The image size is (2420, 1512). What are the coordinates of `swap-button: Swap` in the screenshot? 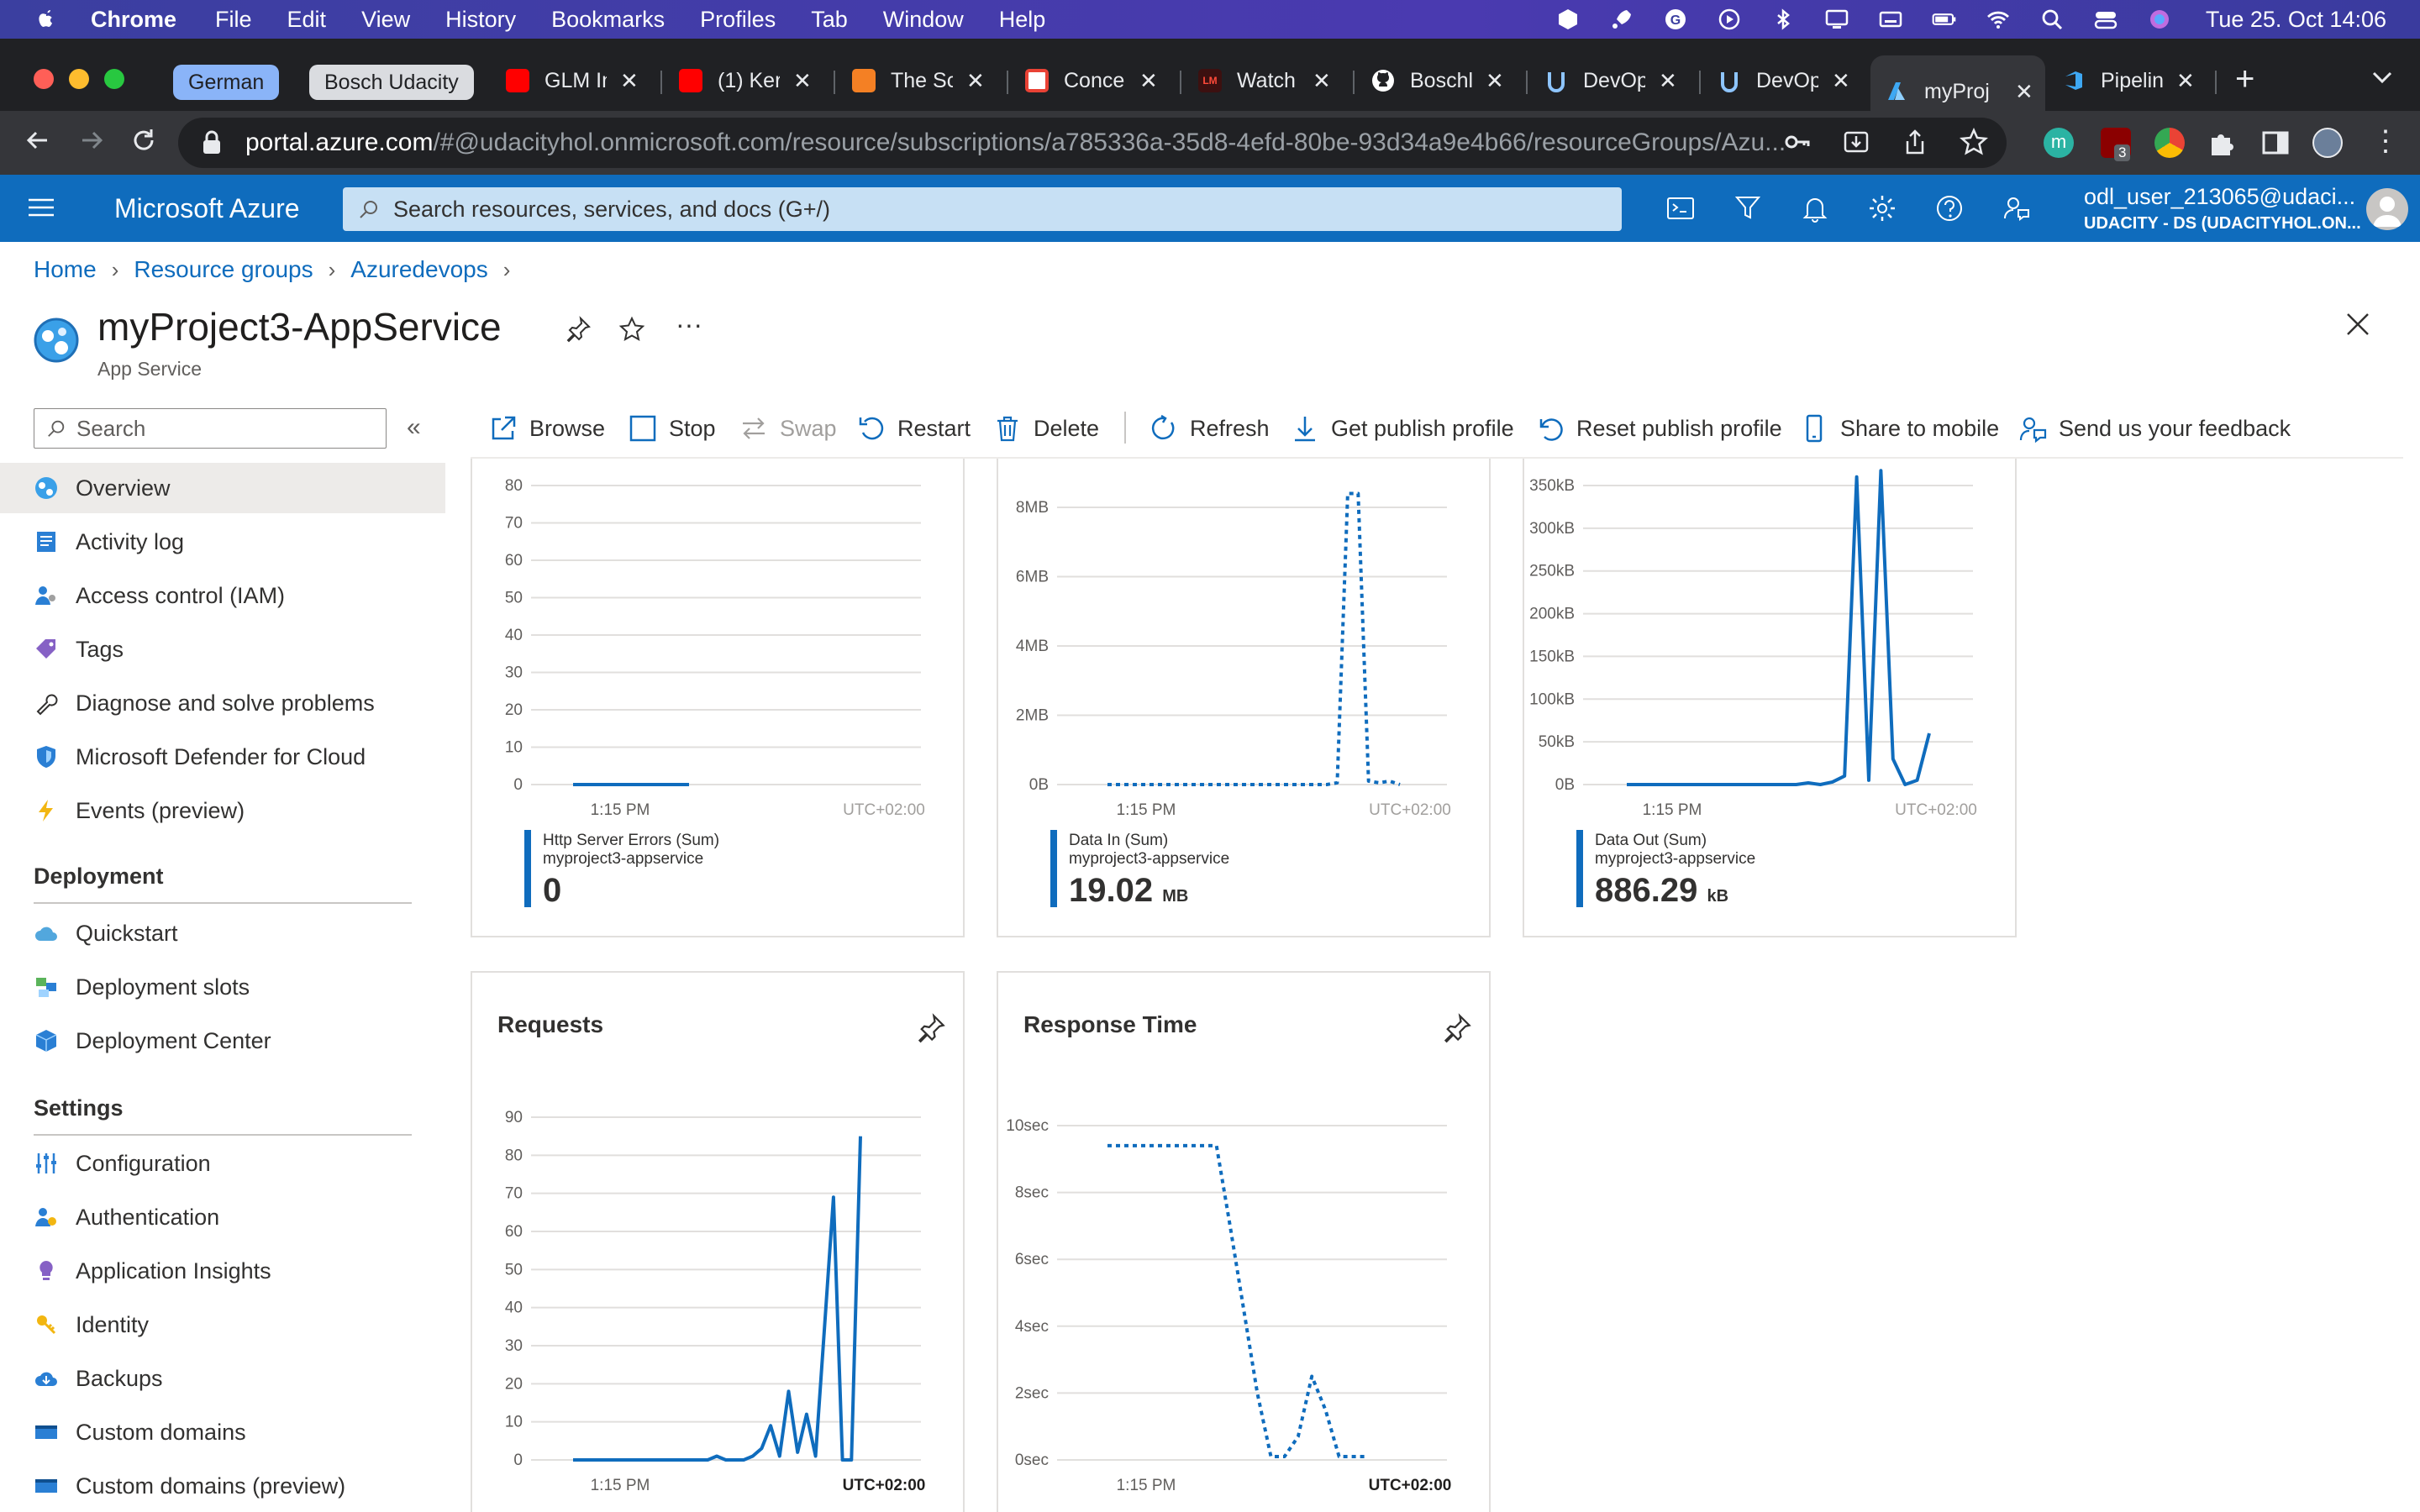 It's located at (788, 428).